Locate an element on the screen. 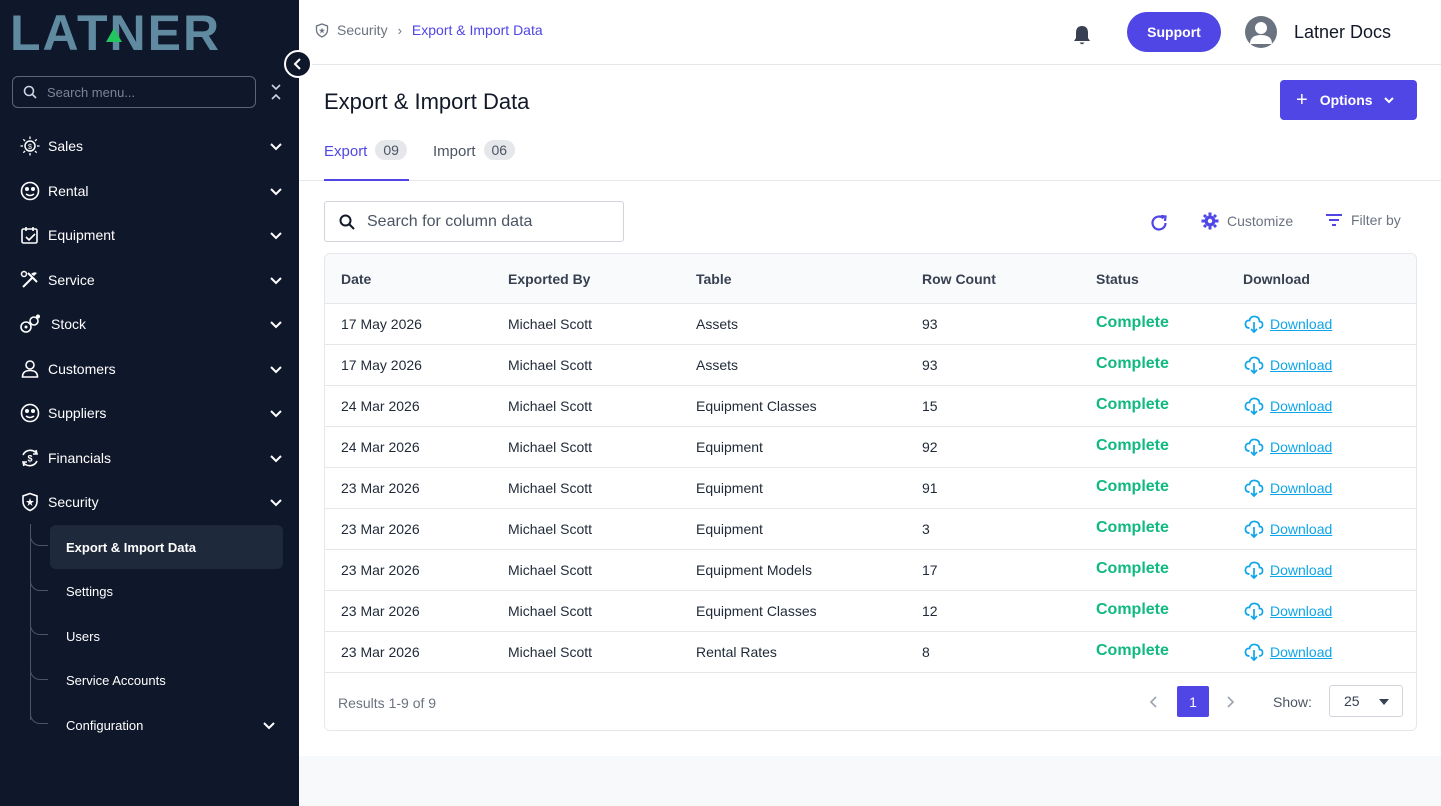 The image size is (1441, 806). cell-row-count: 15 is located at coordinates (930, 406).